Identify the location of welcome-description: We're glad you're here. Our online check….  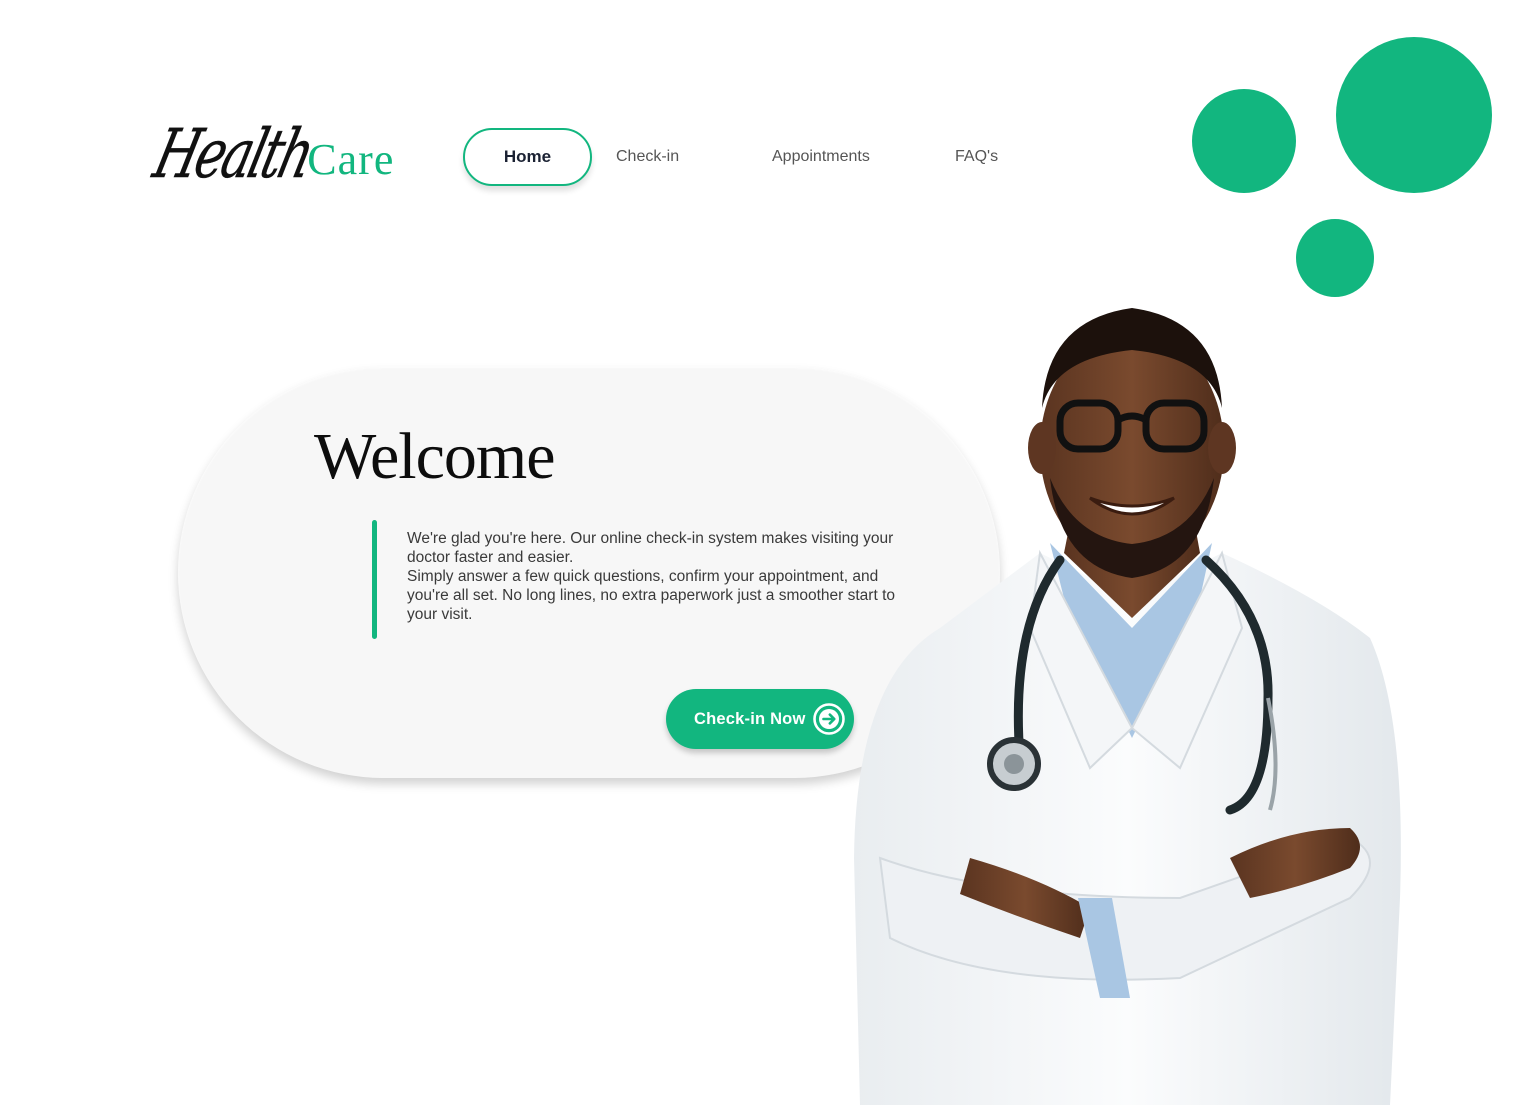
(662, 576).